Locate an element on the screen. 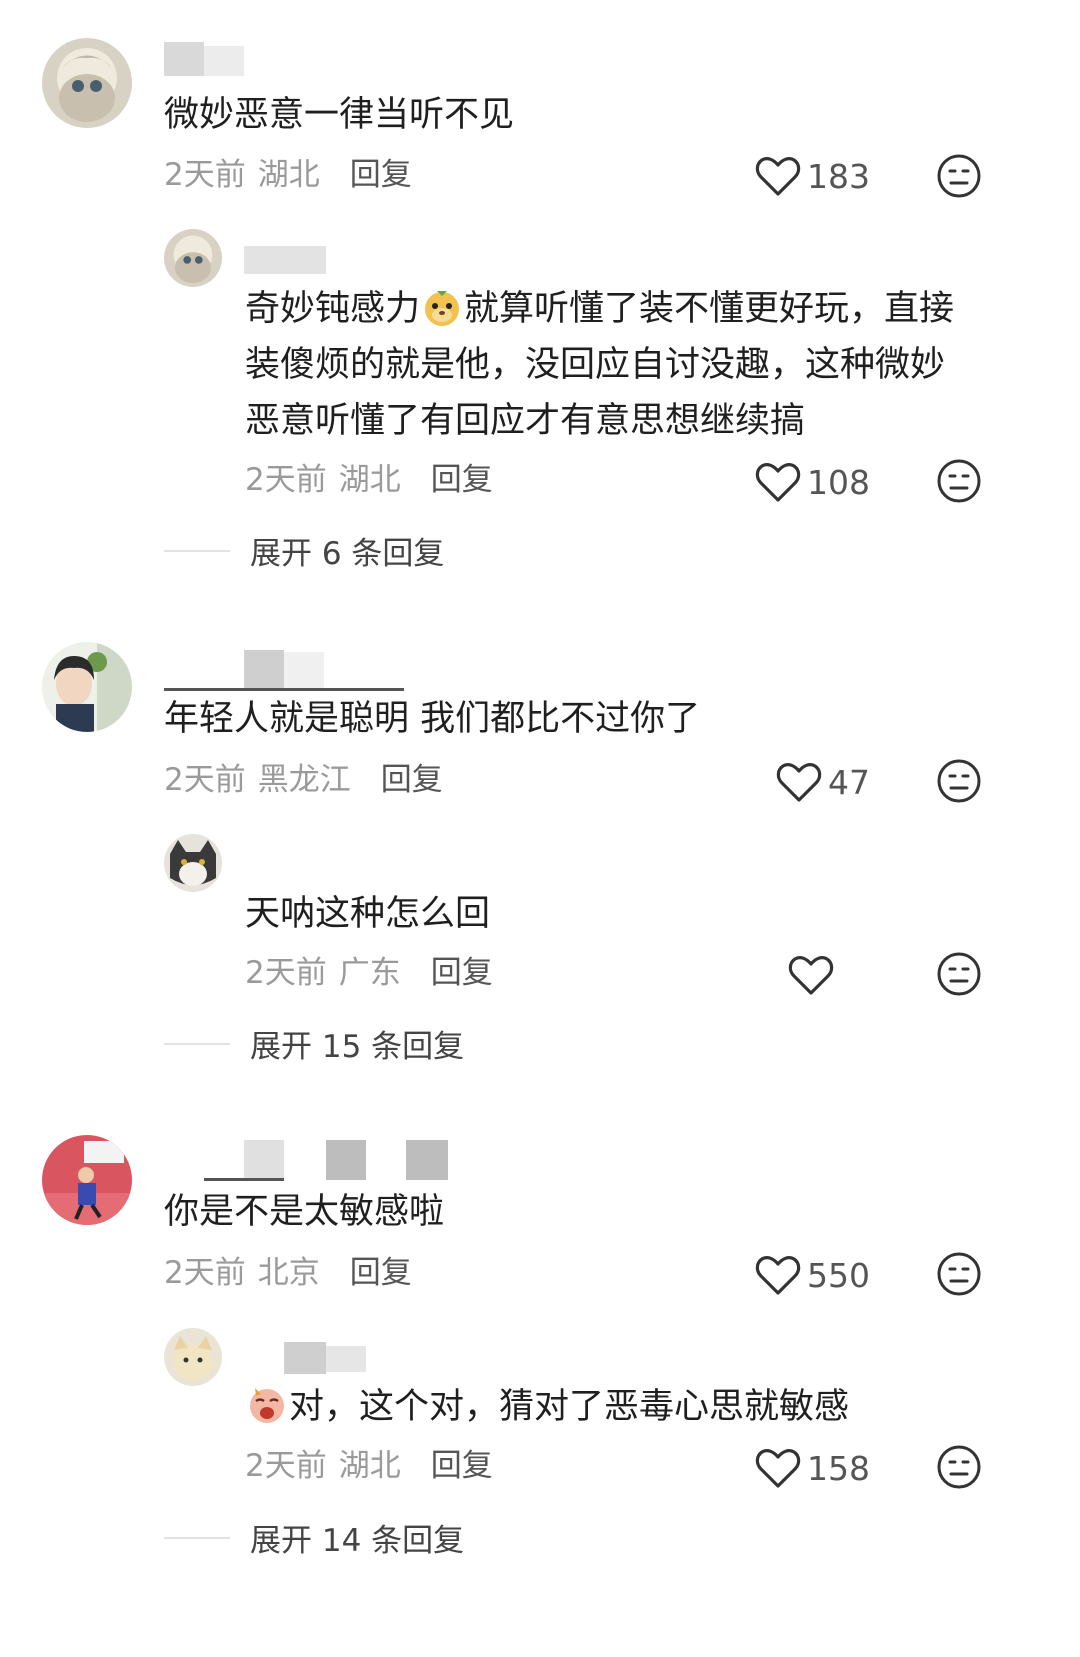 The width and height of the screenshot is (1080, 1657). like-count: 550 is located at coordinates (838, 1275).